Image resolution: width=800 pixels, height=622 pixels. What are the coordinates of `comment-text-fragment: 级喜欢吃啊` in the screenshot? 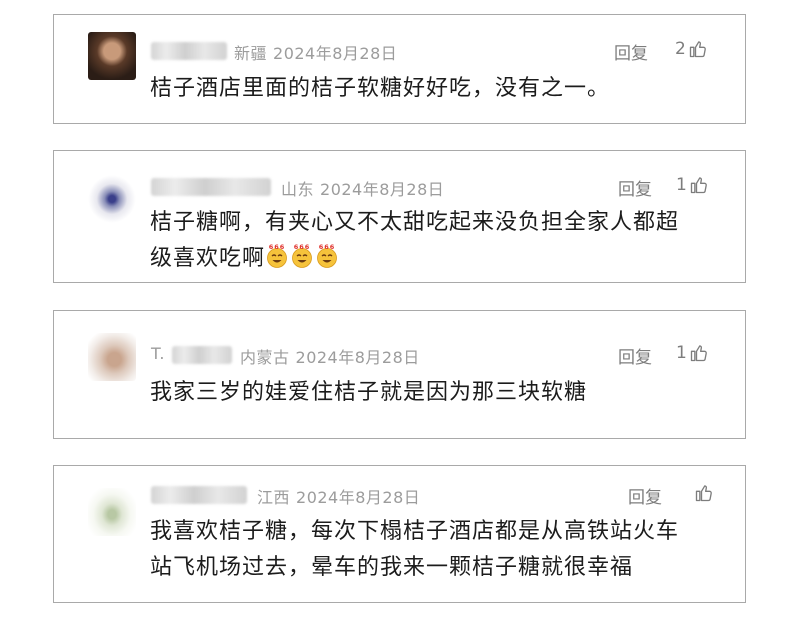 It's located at (208, 258).